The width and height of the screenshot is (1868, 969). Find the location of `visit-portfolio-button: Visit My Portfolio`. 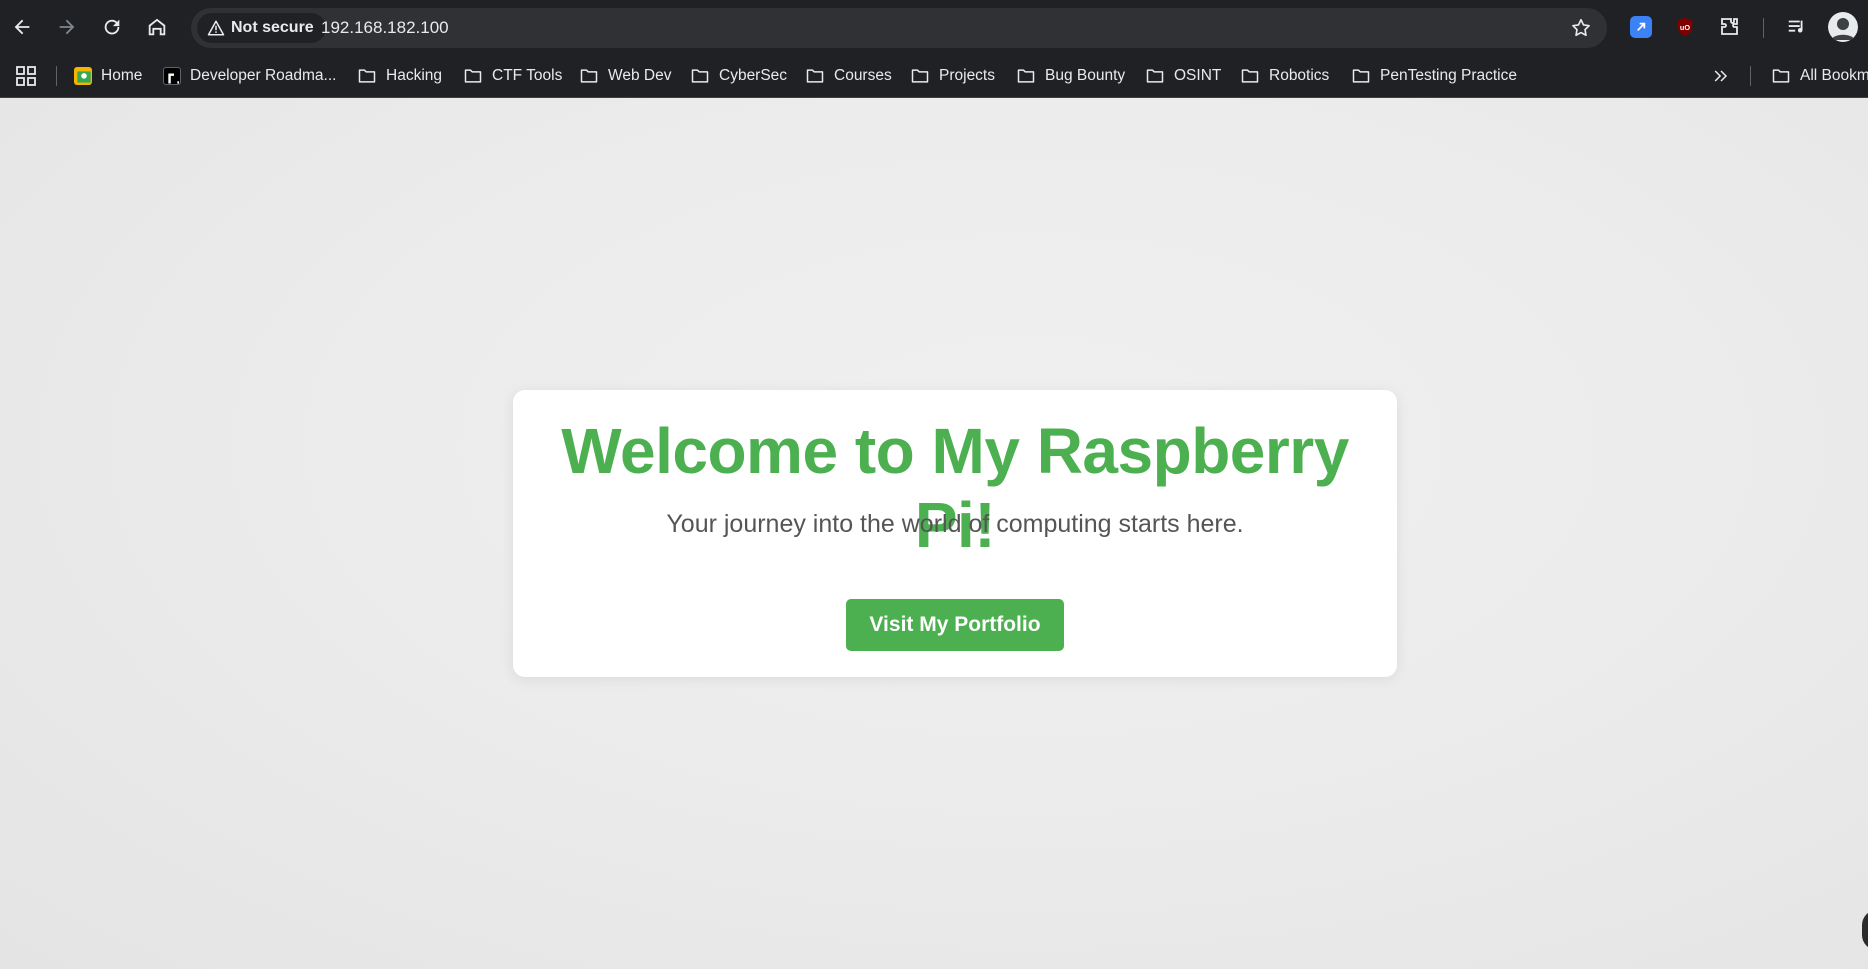

visit-portfolio-button: Visit My Portfolio is located at coordinates (955, 625).